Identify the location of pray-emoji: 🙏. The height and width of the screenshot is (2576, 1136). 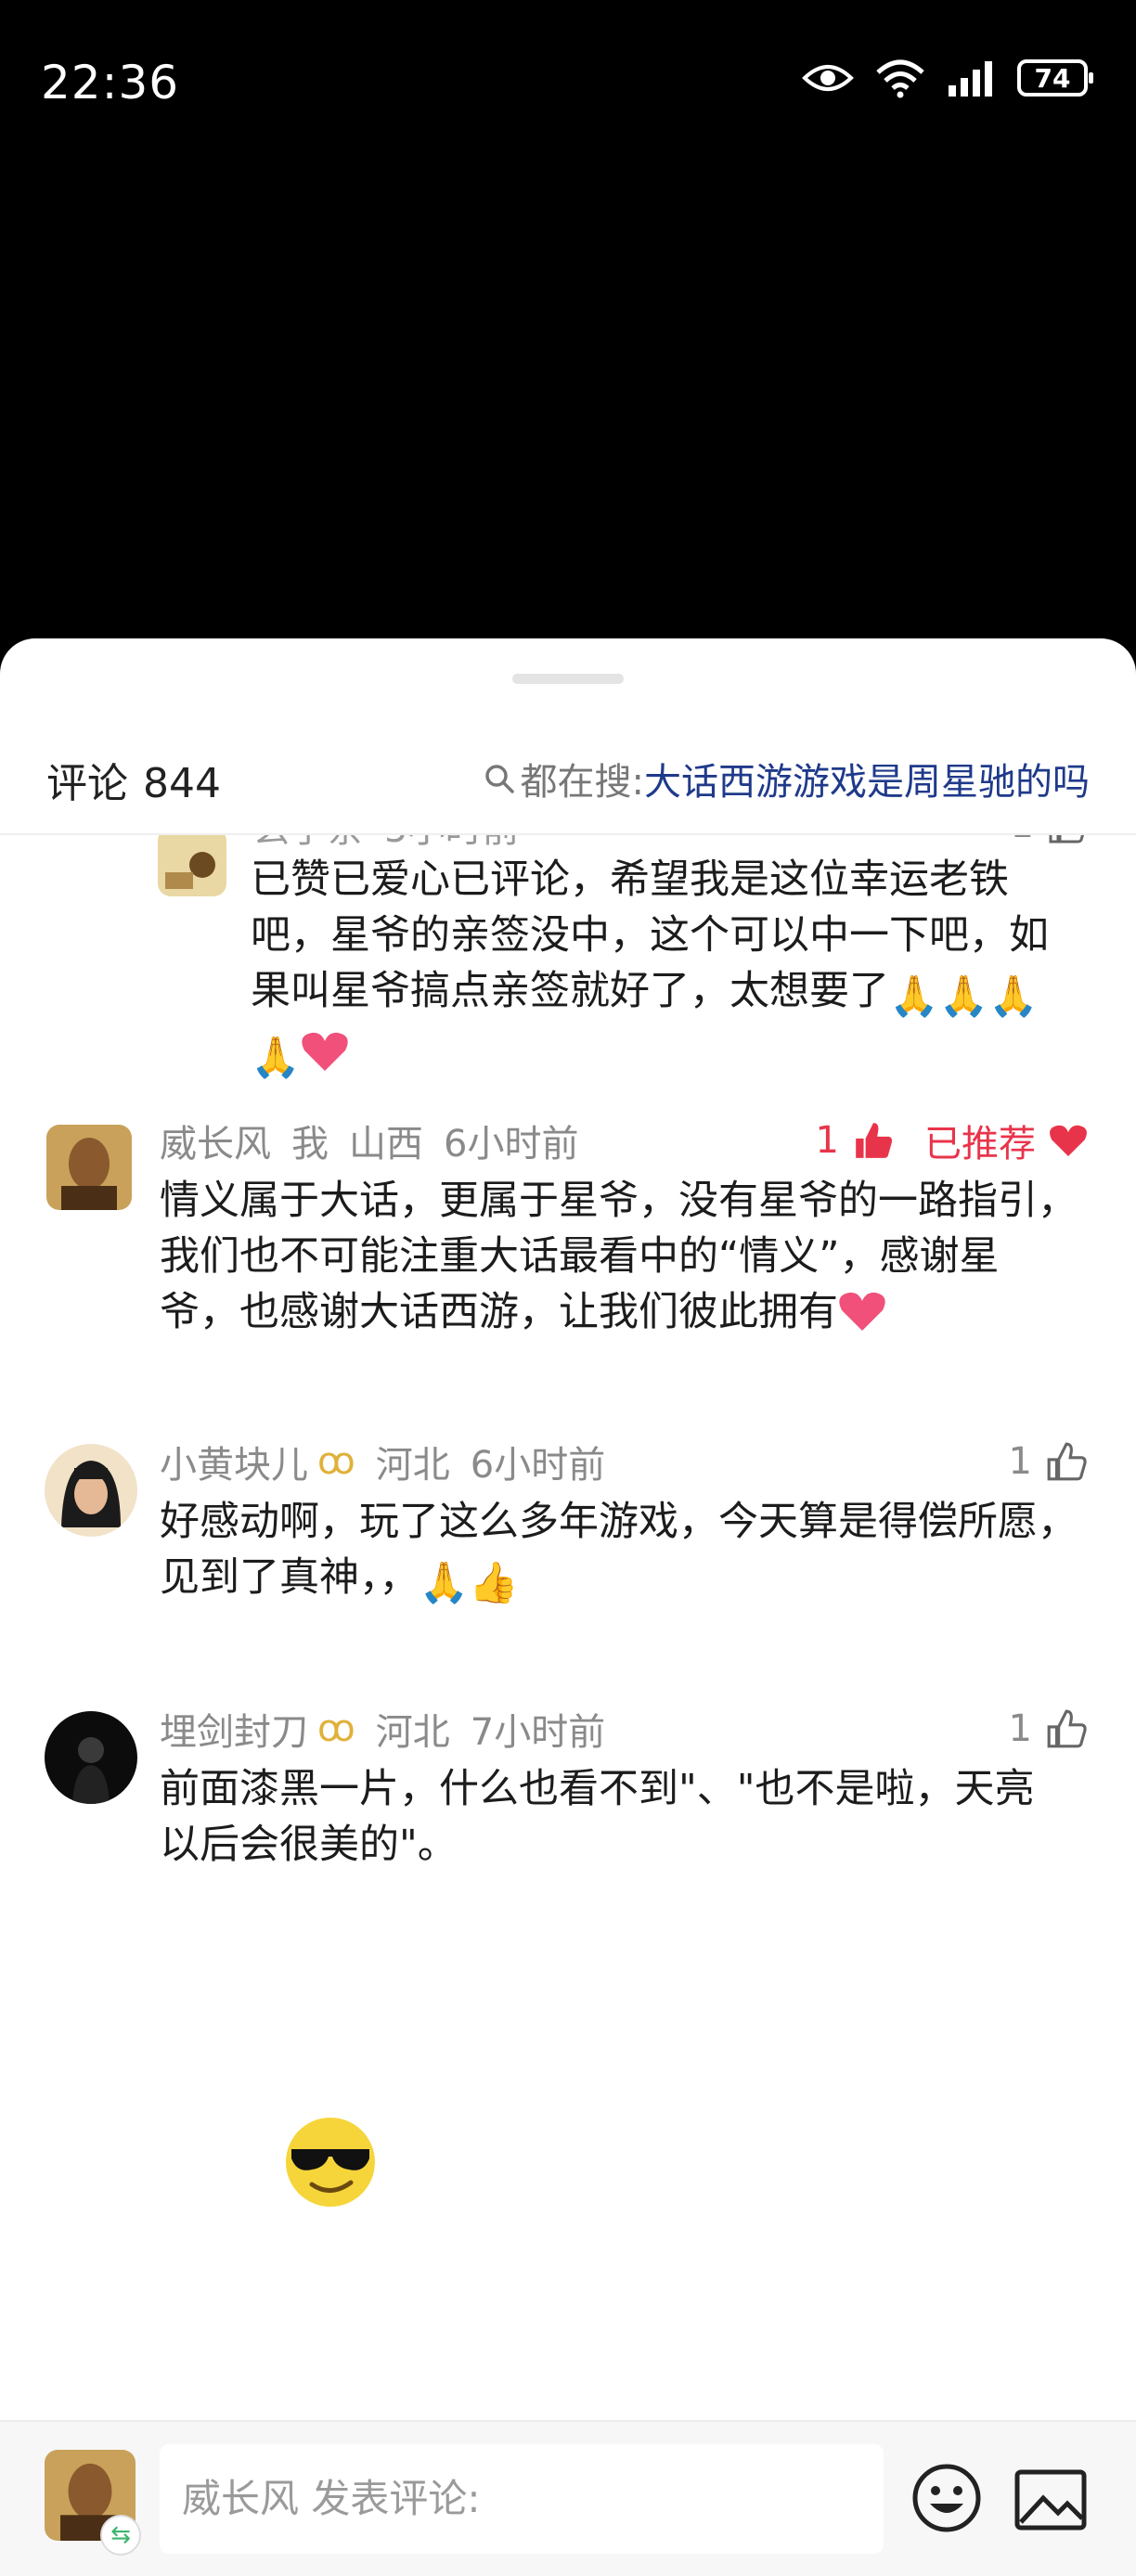
(276, 1058).